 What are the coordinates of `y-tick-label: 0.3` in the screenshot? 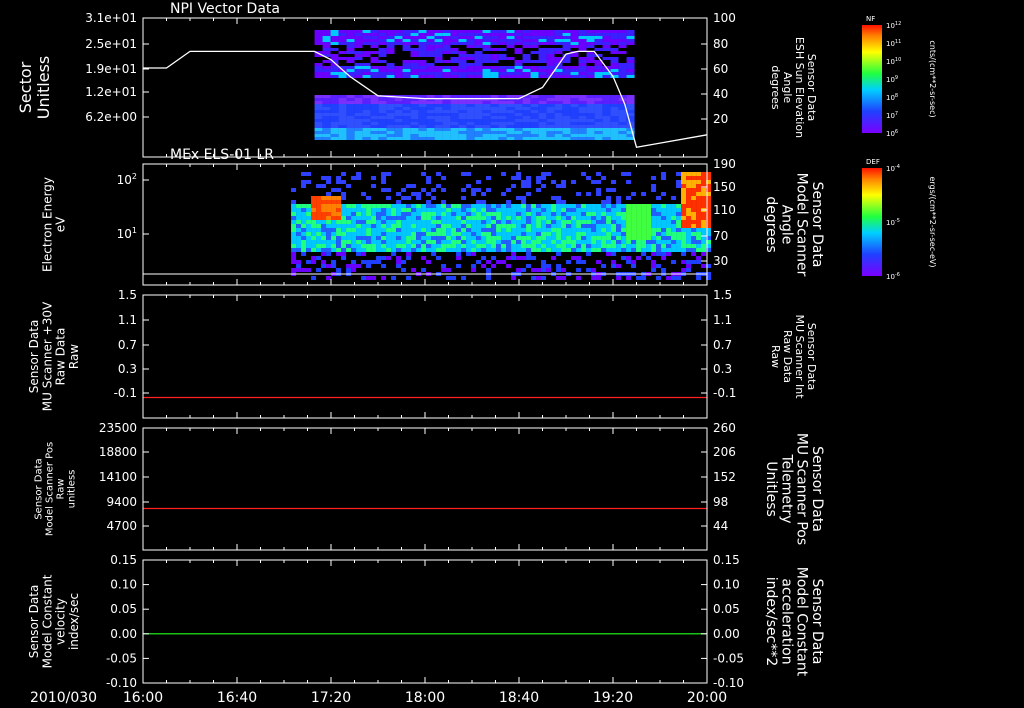 It's located at (722, 369).